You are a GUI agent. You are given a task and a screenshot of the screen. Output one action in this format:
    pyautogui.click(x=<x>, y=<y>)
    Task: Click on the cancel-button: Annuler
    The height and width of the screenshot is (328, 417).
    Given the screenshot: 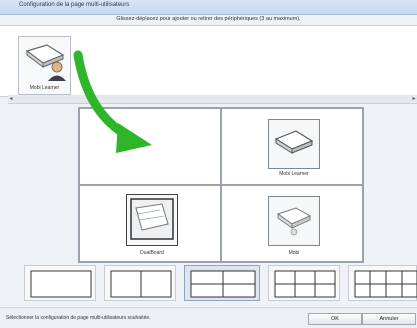 What is the action you would take?
    pyautogui.click(x=389, y=319)
    